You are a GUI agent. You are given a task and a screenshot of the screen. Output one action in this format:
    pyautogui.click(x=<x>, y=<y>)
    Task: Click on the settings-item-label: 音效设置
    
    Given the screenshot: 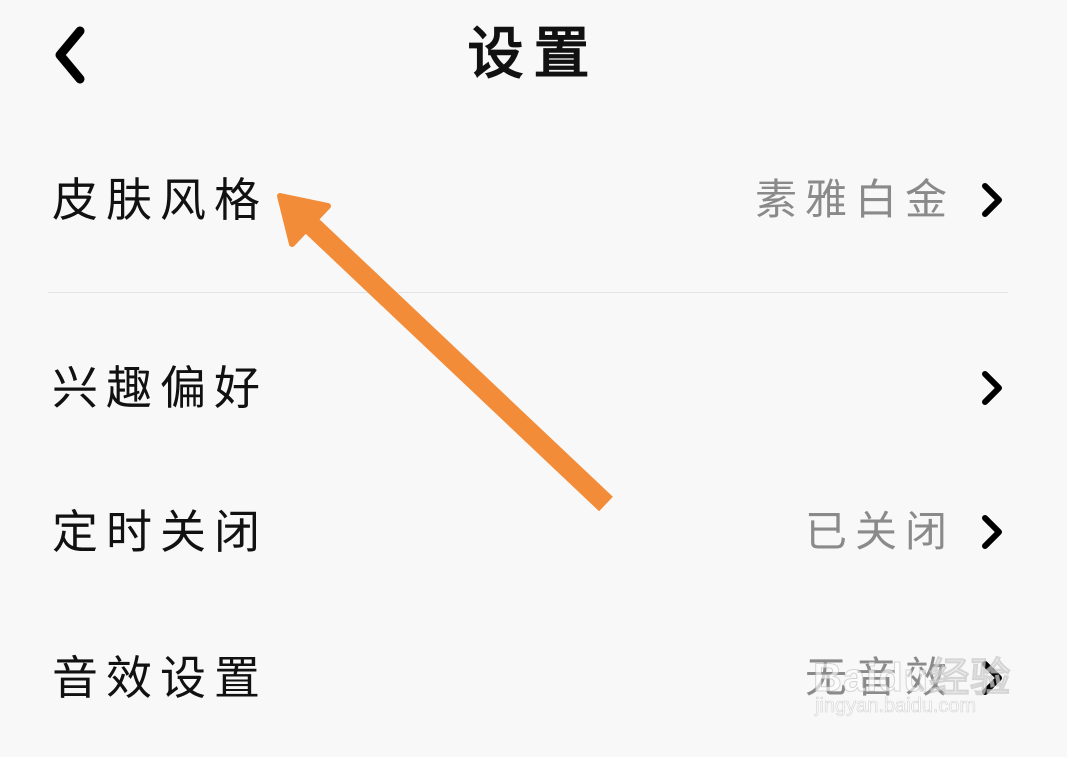 What is the action you would take?
    pyautogui.click(x=160, y=678)
    